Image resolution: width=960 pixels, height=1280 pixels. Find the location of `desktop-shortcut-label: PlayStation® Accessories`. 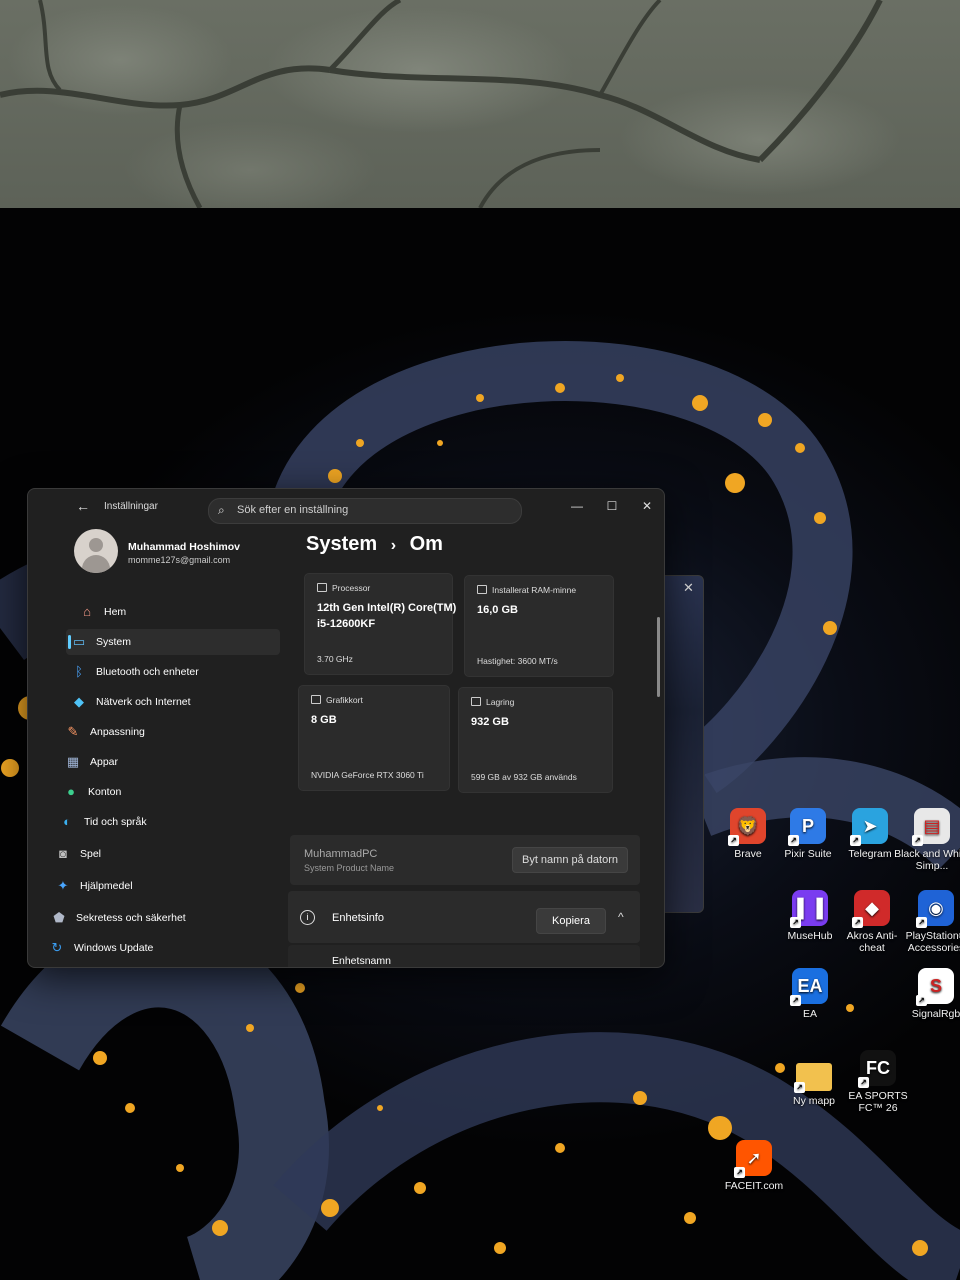

desktop-shortcut-label: PlayStation® Accessories is located at coordinates (932, 942).